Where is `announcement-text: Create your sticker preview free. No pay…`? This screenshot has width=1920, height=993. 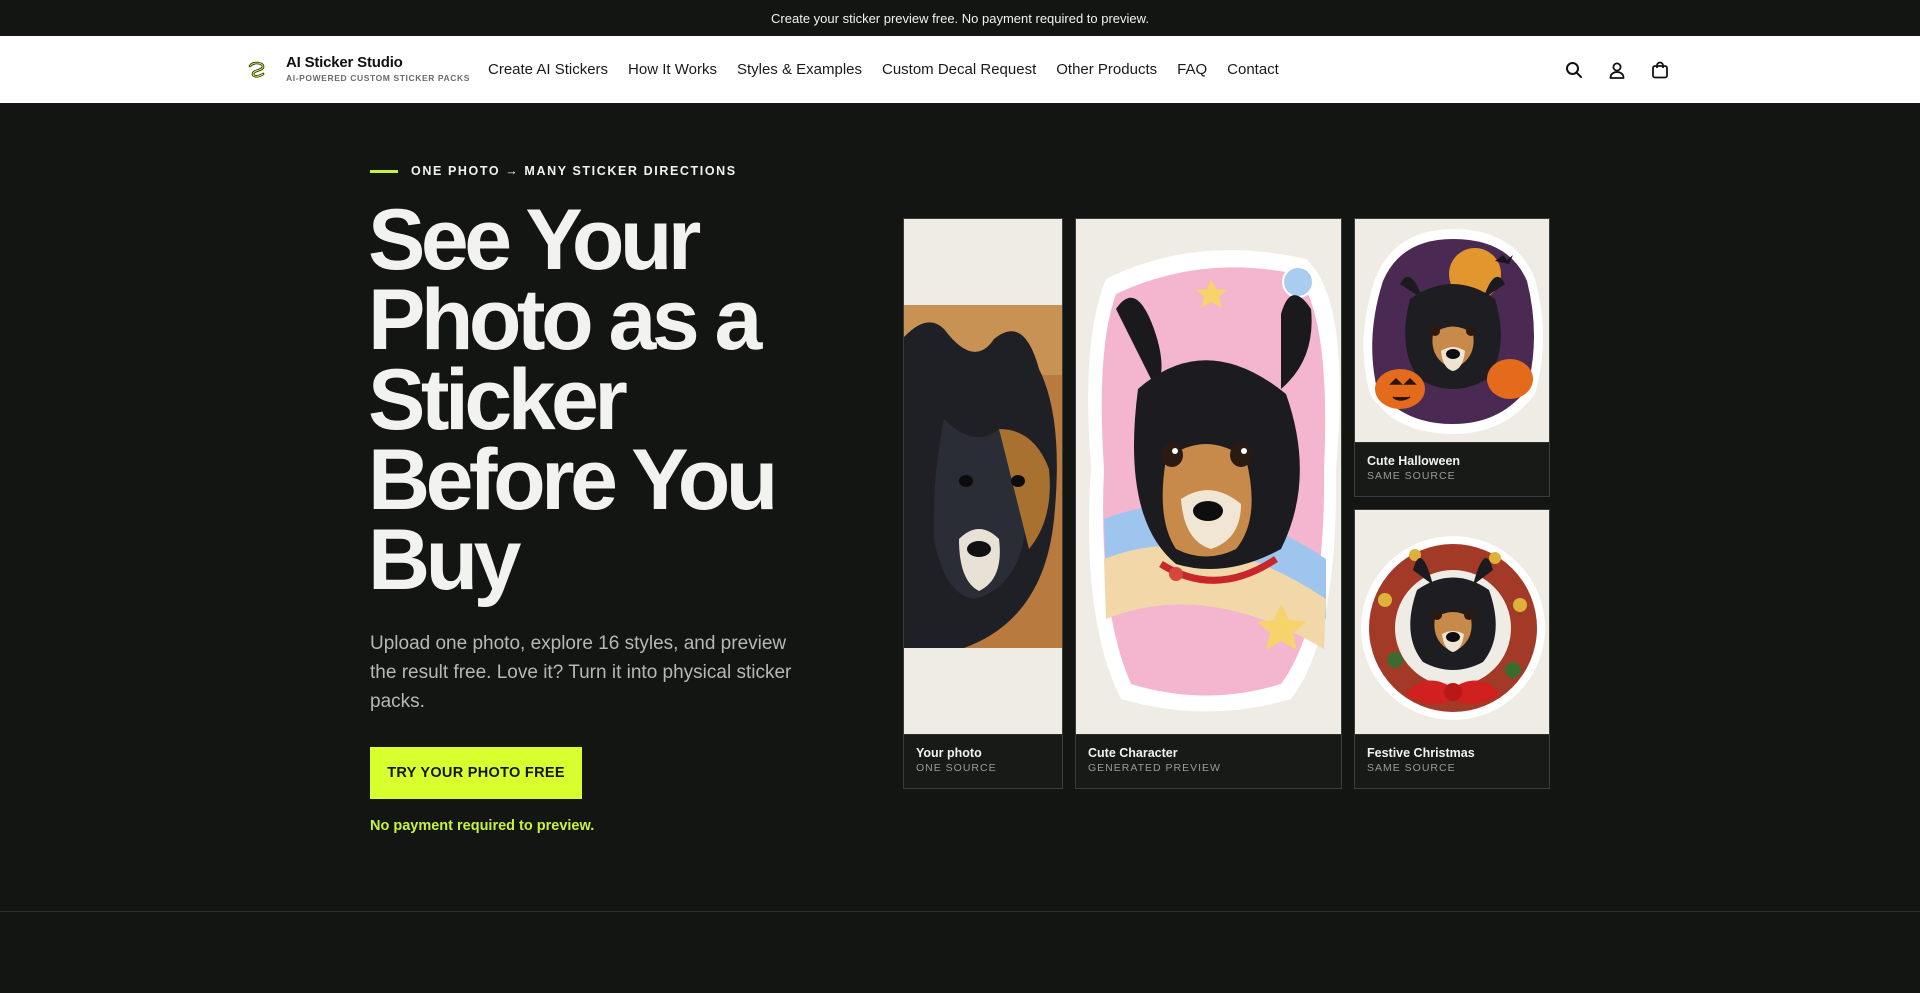
announcement-text: Create your sticker preview free. No pay… is located at coordinates (960, 18).